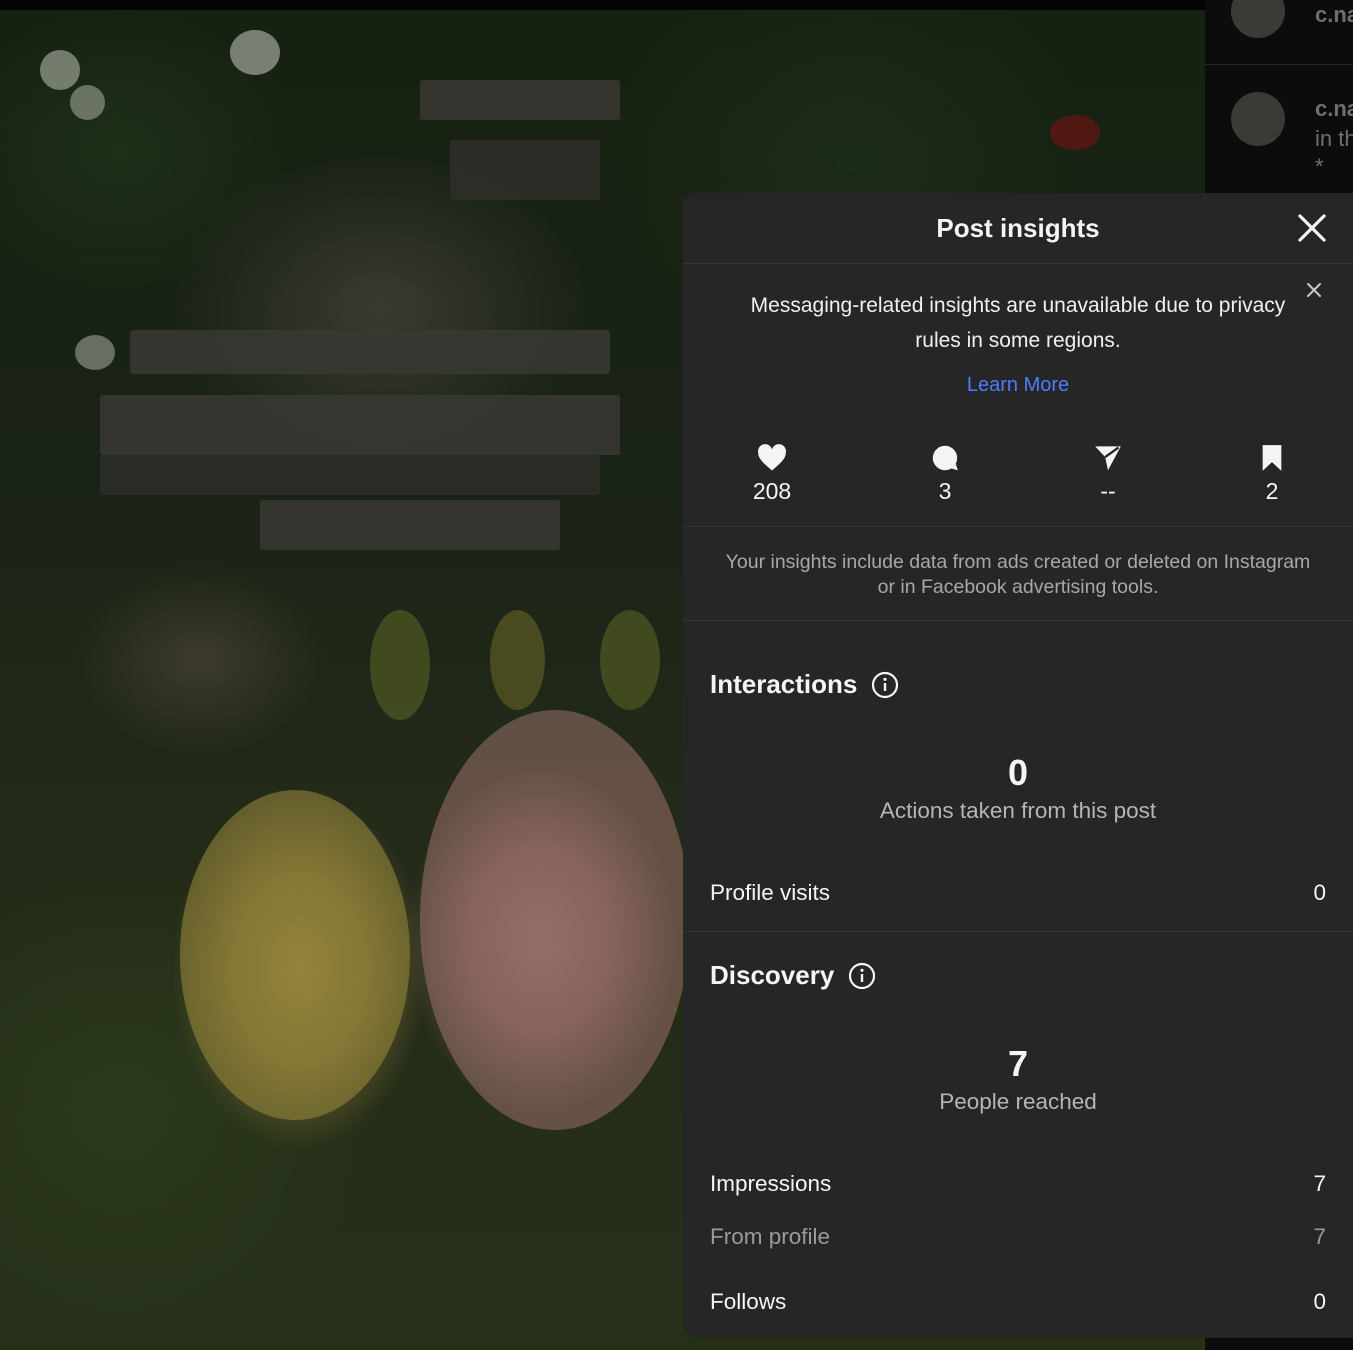 The image size is (1353, 1350). I want to click on saves-stat: 2, so click(1272, 474).